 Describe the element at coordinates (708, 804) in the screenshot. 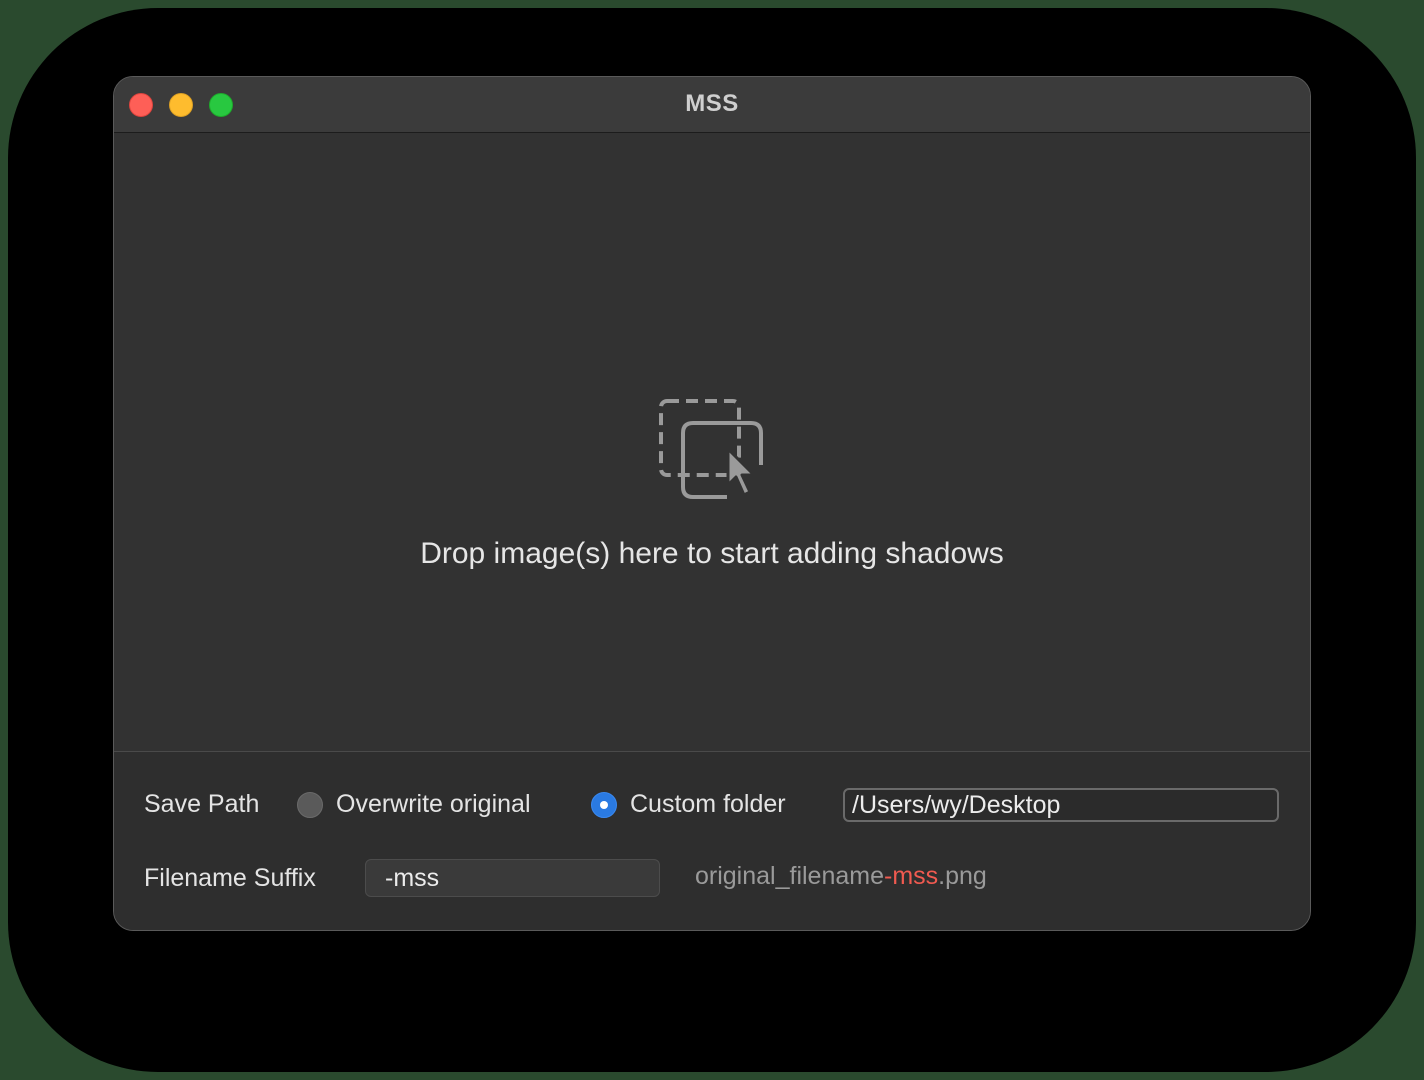

I see `custom-folder-label: Custom folder` at that location.